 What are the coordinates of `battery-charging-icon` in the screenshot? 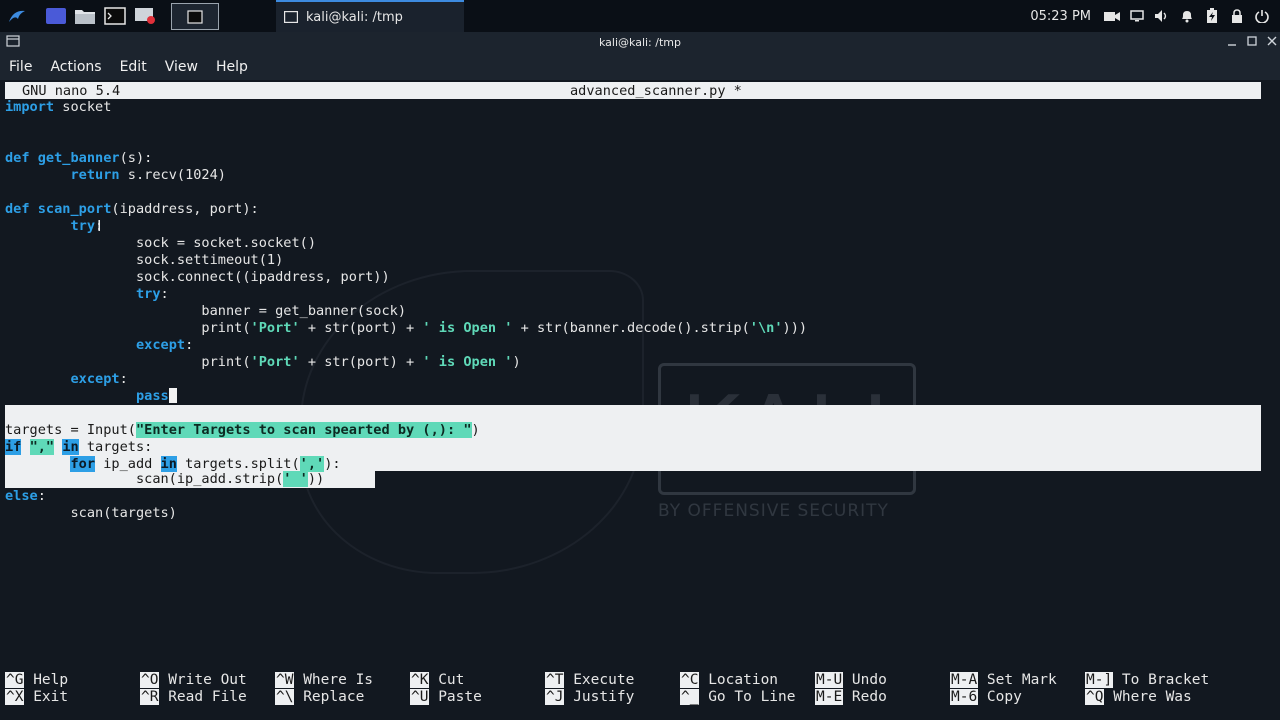 It's located at (1212, 15).